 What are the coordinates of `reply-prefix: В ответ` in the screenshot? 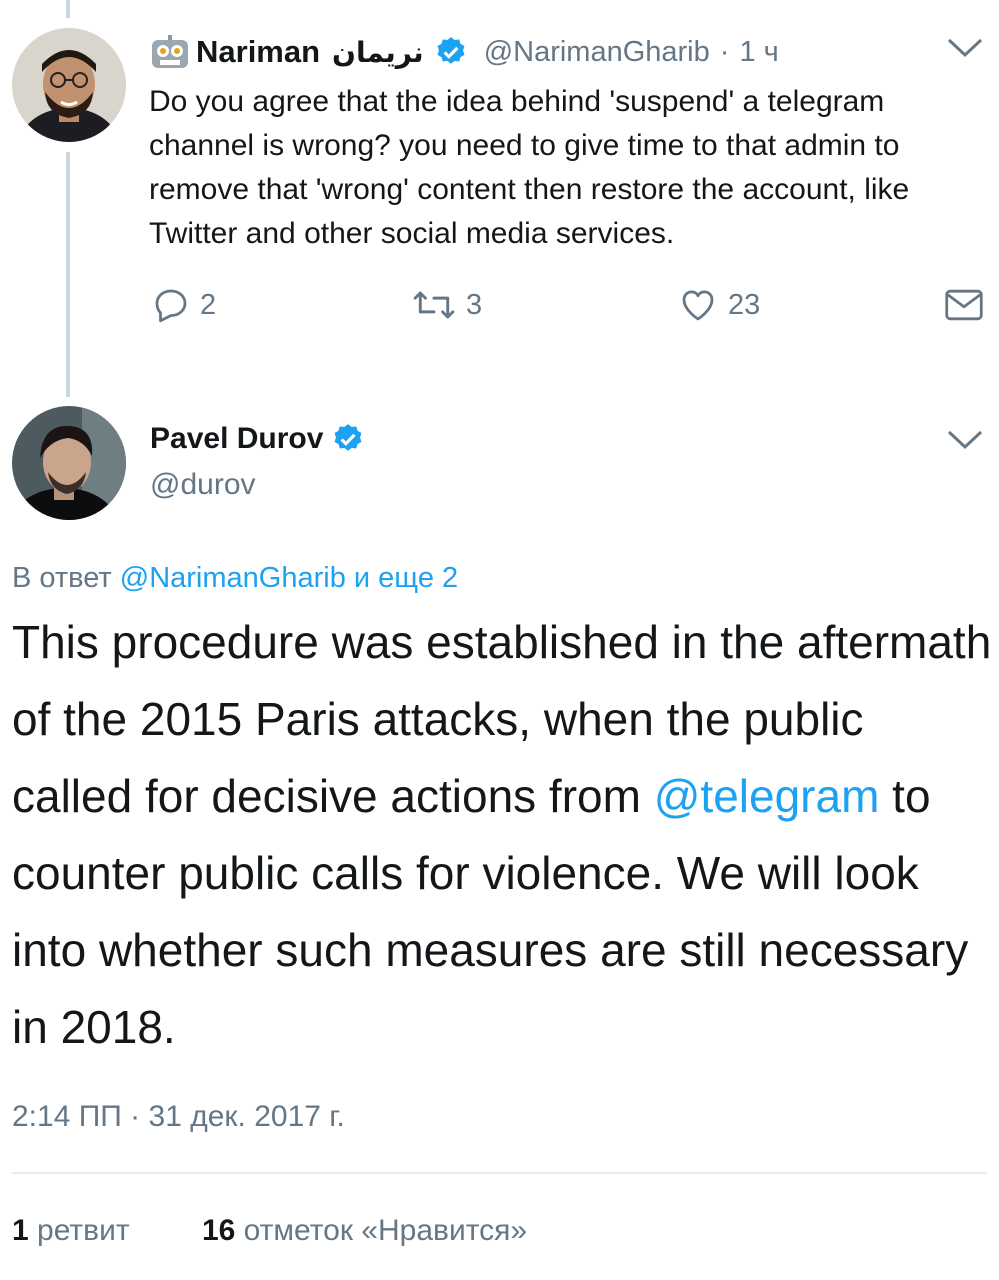 It's located at (62, 578).